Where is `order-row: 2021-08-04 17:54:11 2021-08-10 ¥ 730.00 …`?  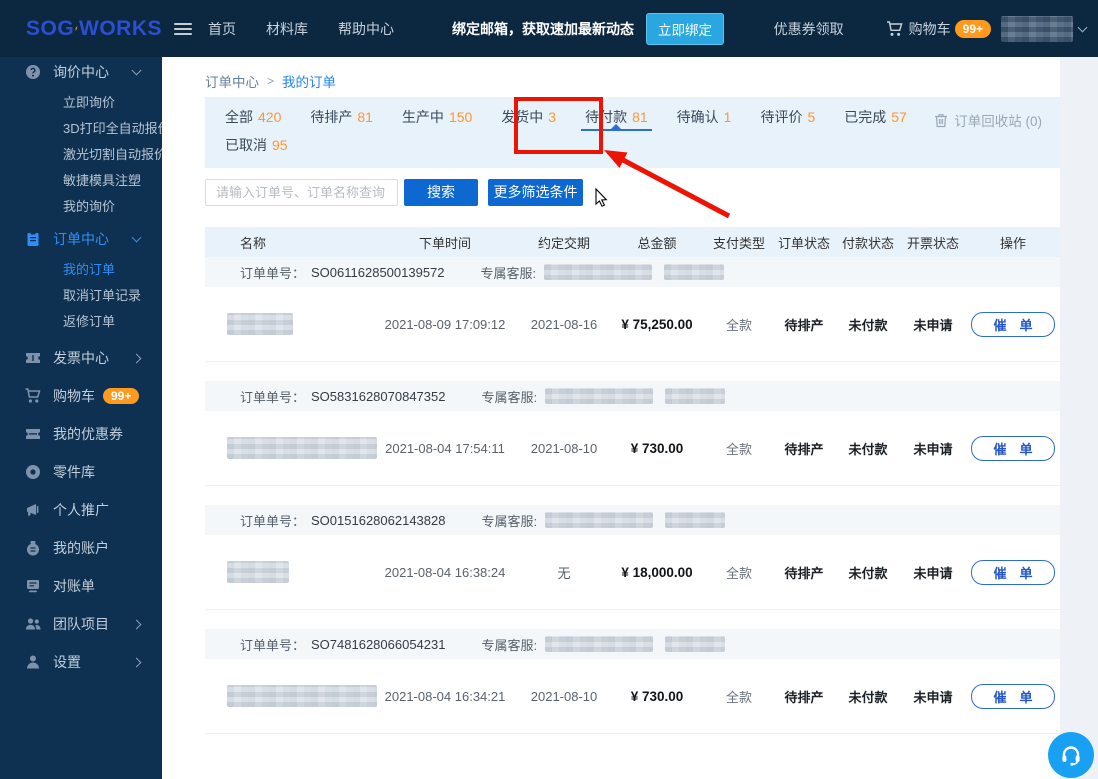
order-row: 2021-08-04 17:54:11 2021-08-10 ¥ 730.00 … is located at coordinates (632, 448).